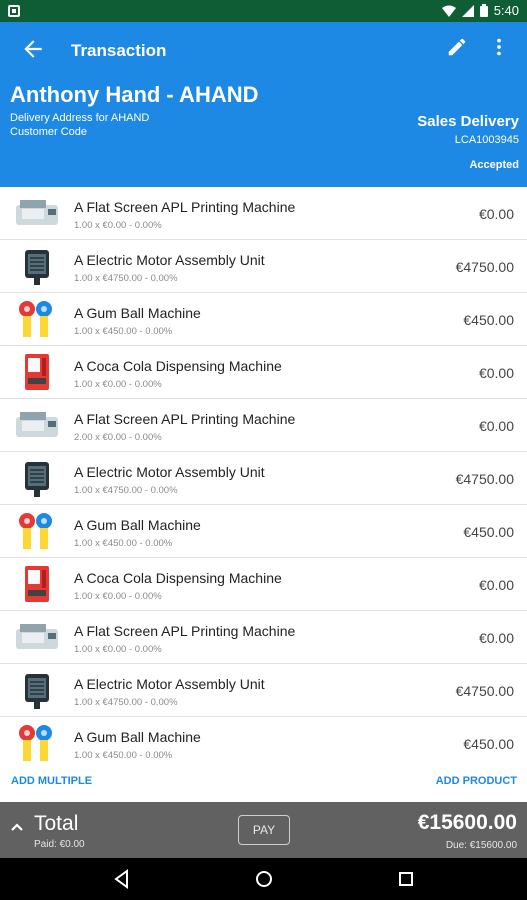 The image size is (527, 900). I want to click on back-arrow-icon, so click(33, 49).